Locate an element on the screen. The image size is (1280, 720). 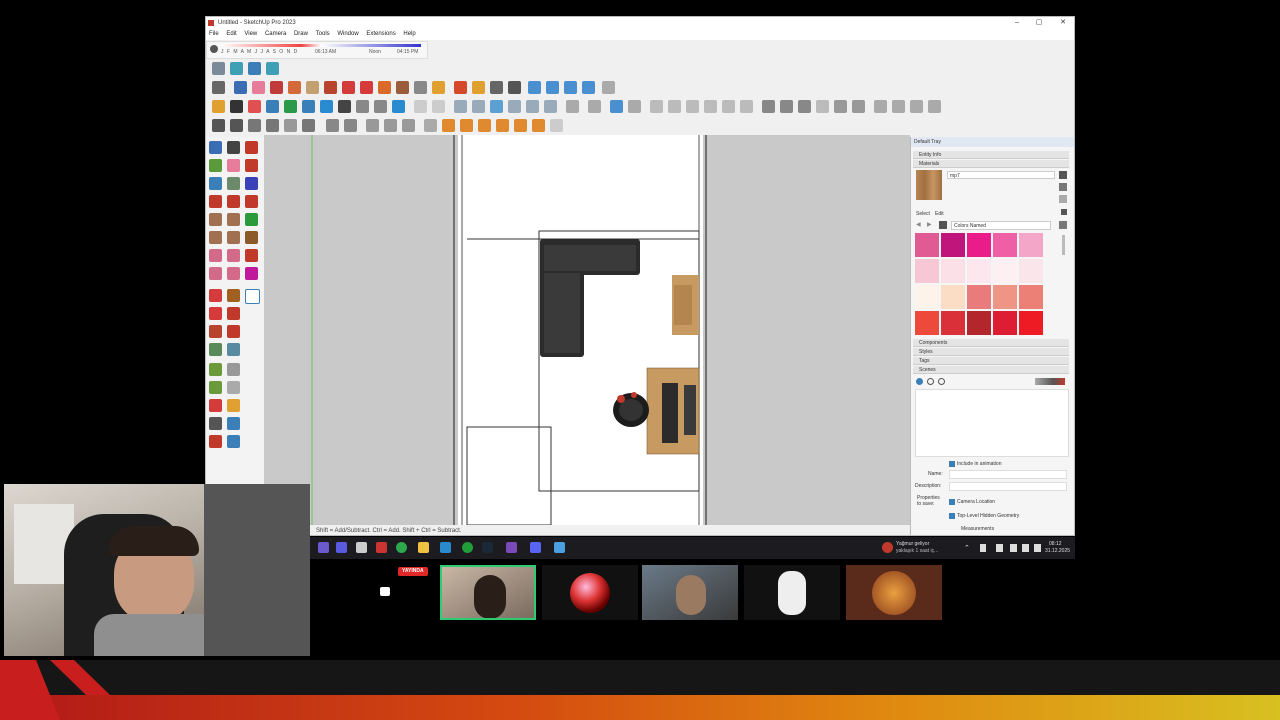
select-tool-icon is located at coordinates (240, 87).